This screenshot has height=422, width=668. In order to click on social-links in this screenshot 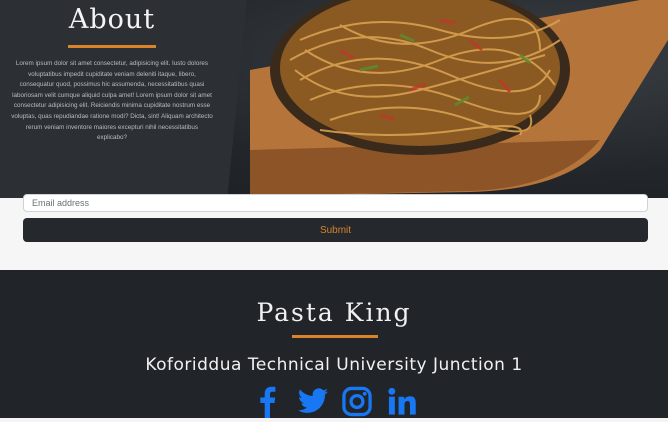, I will do `click(335, 401)`.